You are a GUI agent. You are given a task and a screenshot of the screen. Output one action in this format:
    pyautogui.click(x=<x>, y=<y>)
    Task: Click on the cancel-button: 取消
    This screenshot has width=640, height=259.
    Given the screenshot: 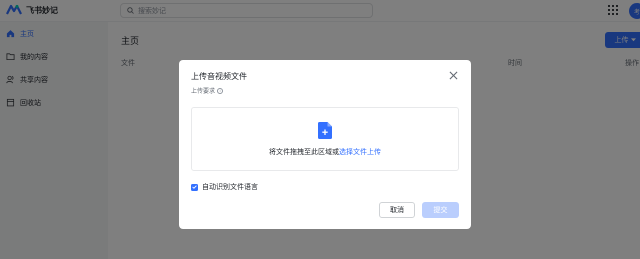 What is the action you would take?
    pyautogui.click(x=397, y=210)
    